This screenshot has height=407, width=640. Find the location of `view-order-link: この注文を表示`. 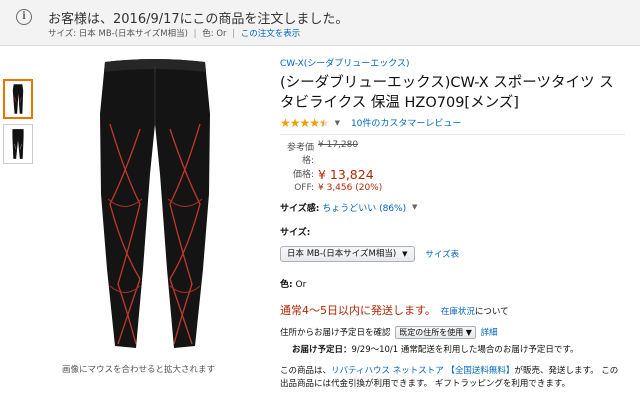

view-order-link: この注文を表示 is located at coordinates (271, 34).